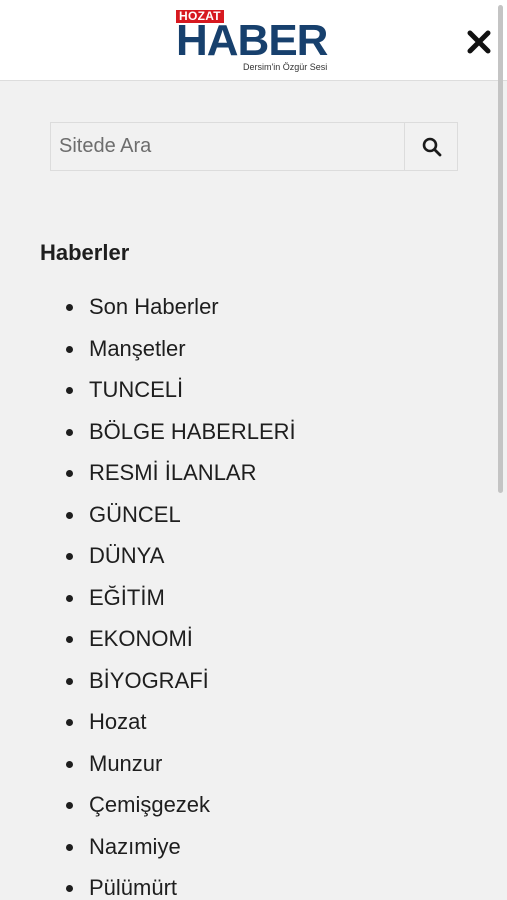 This screenshot has width=507, height=900. What do you see at coordinates (285, 67) in the screenshot?
I see `logo-tagline: Dersim'in Özgür Sesi` at bounding box center [285, 67].